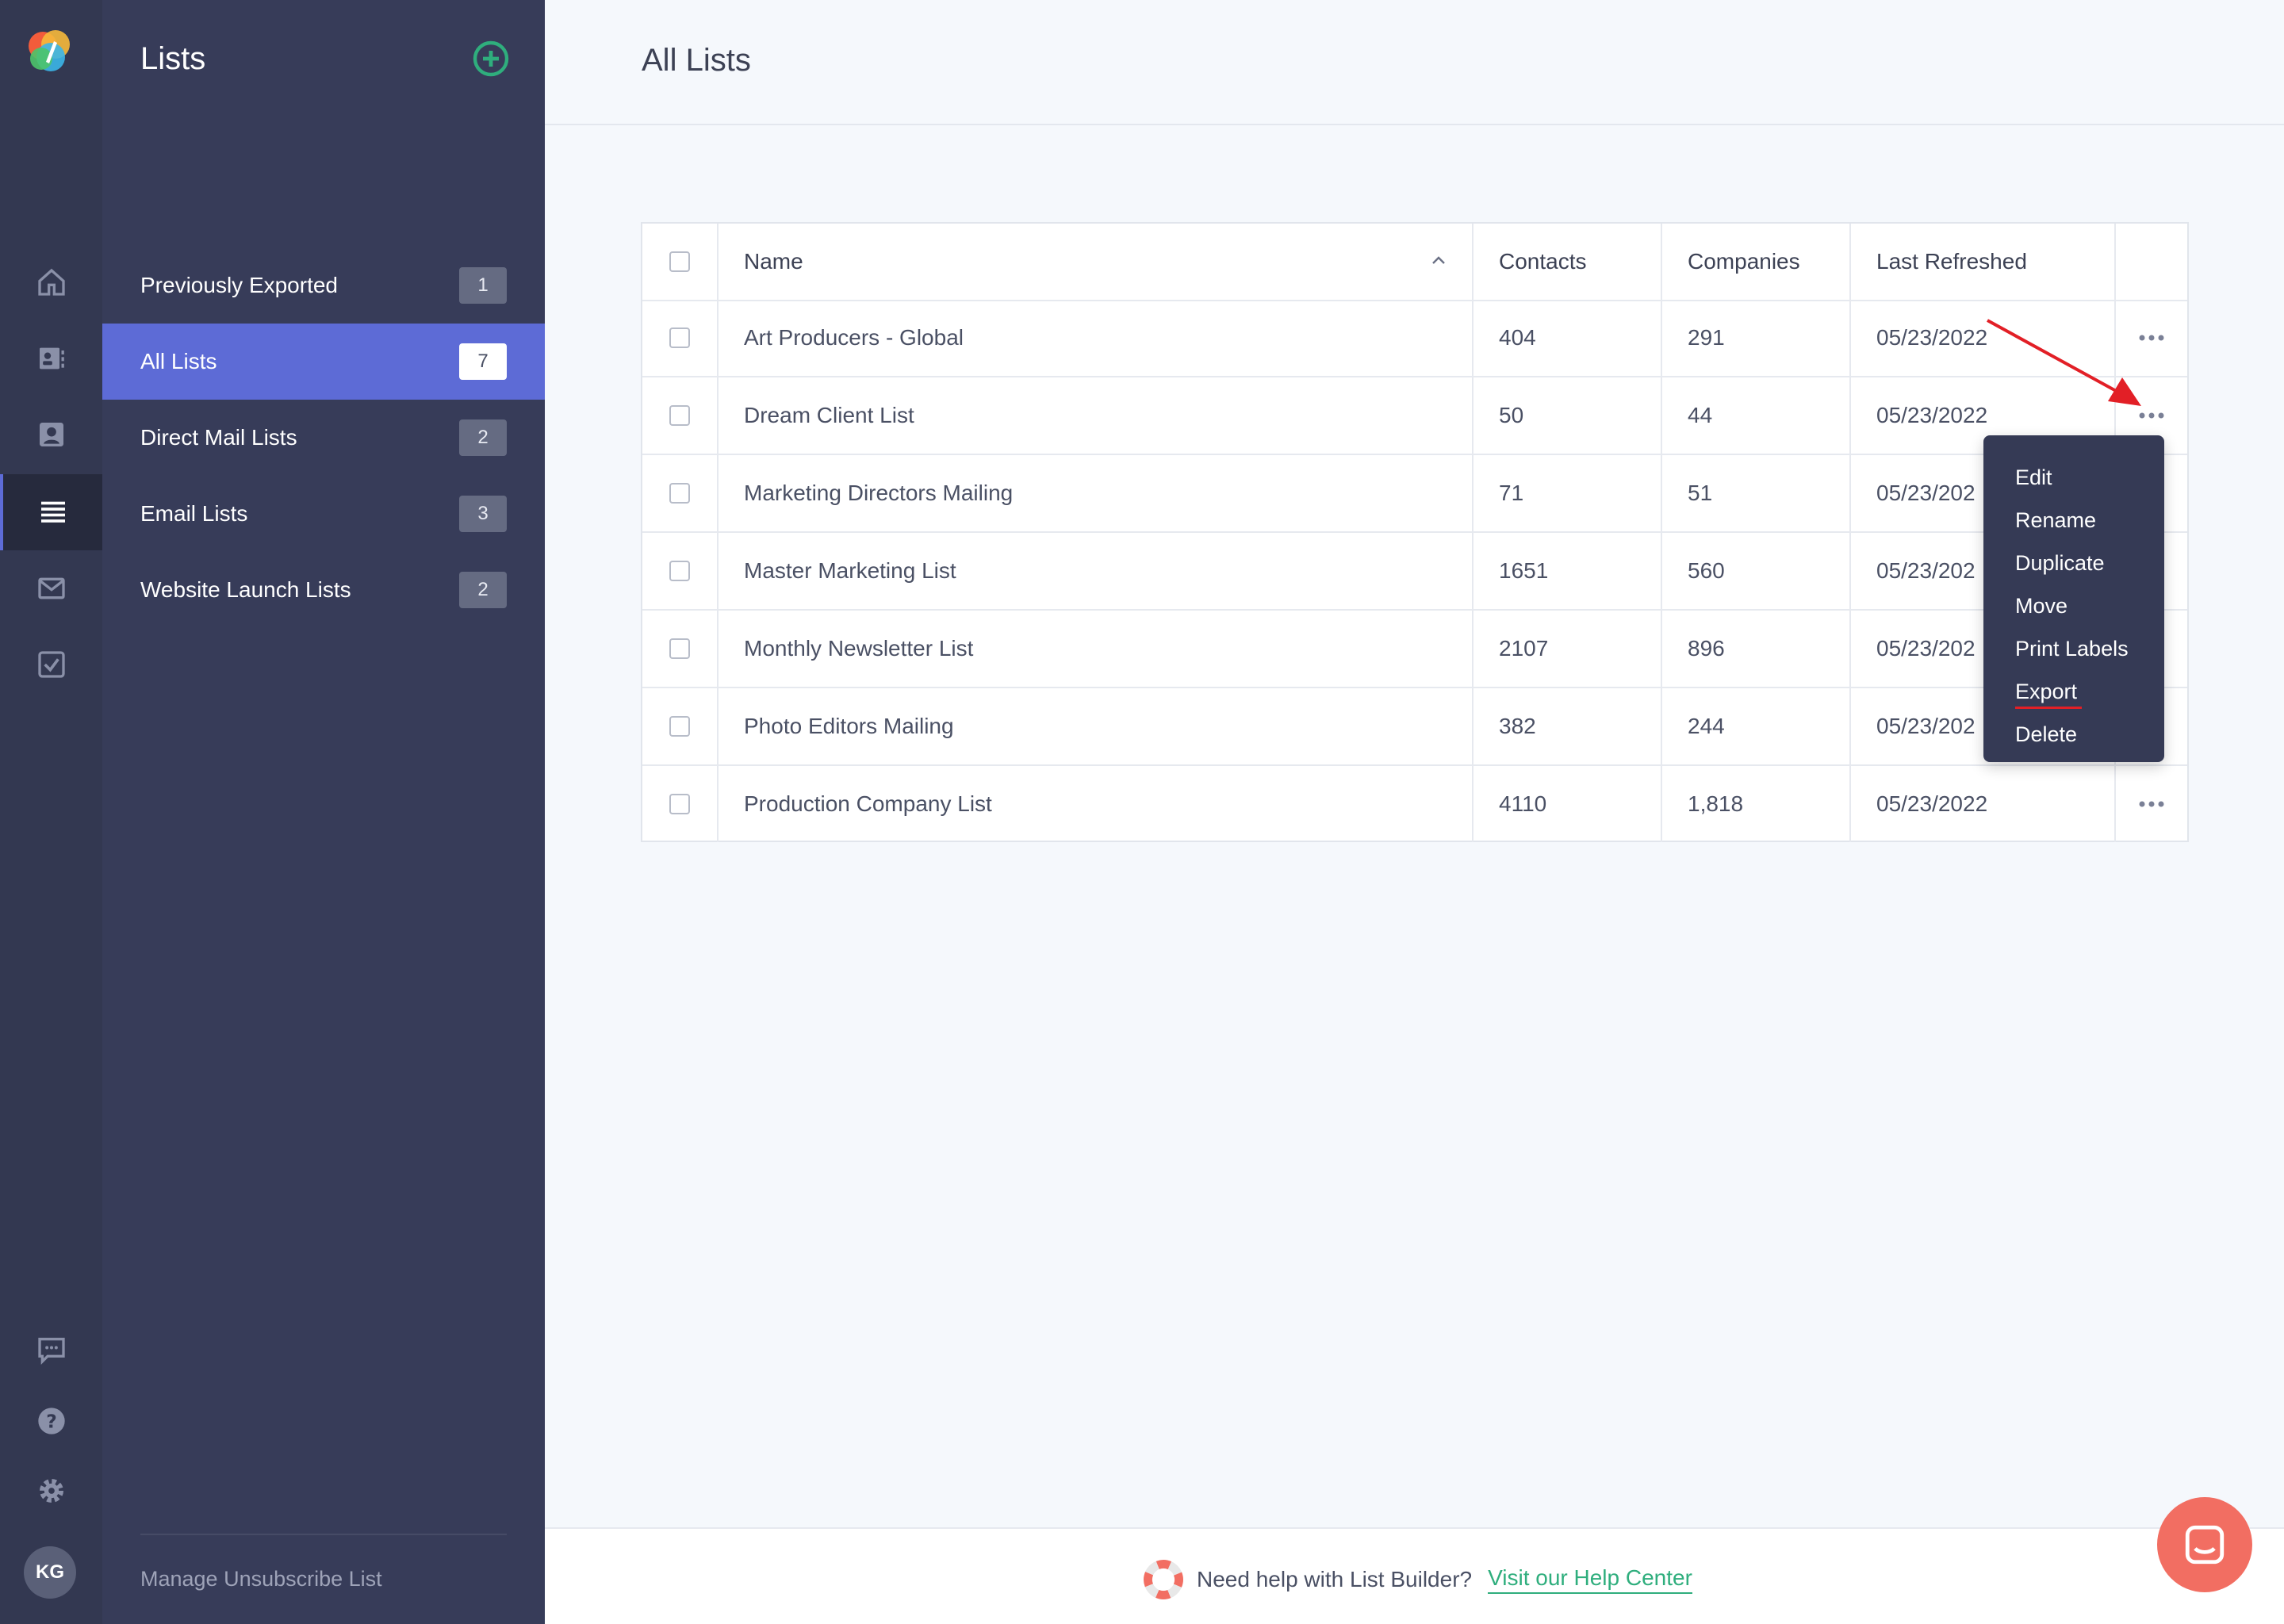 This screenshot has height=1624, width=2284. I want to click on list-name: Marketing Directors Mailing, so click(1096, 493).